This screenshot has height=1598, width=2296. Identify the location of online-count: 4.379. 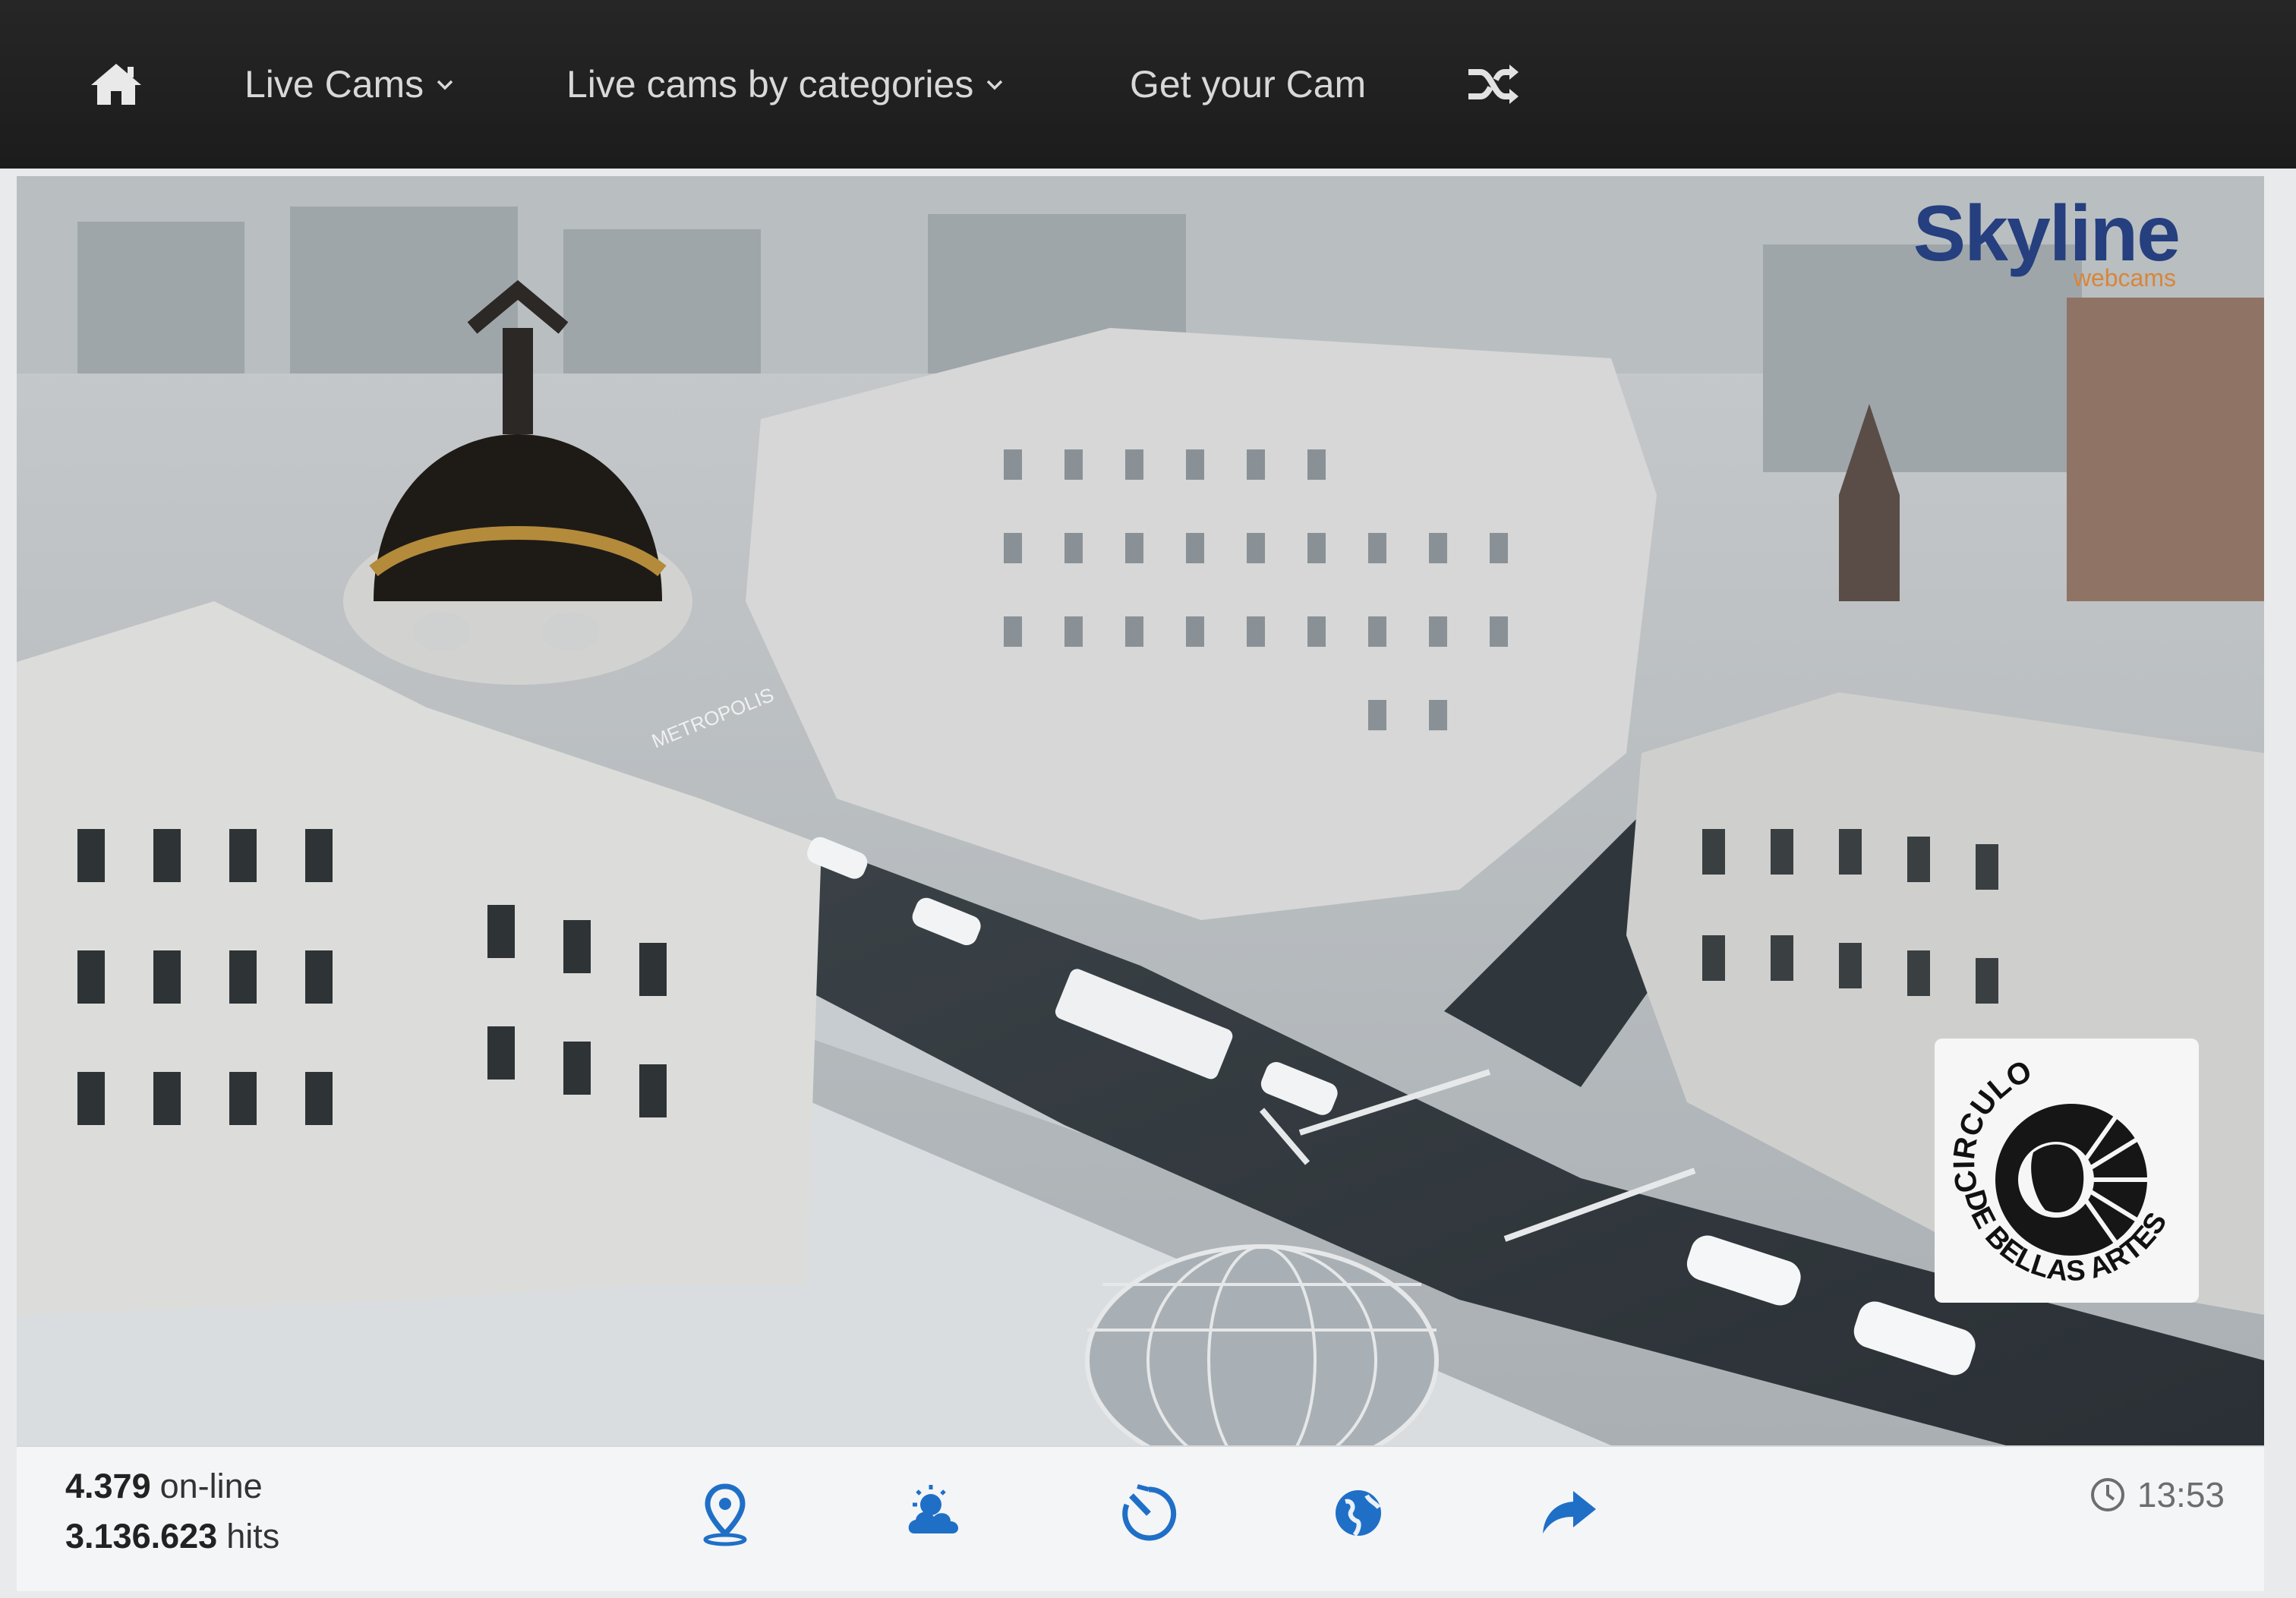
(108, 1486).